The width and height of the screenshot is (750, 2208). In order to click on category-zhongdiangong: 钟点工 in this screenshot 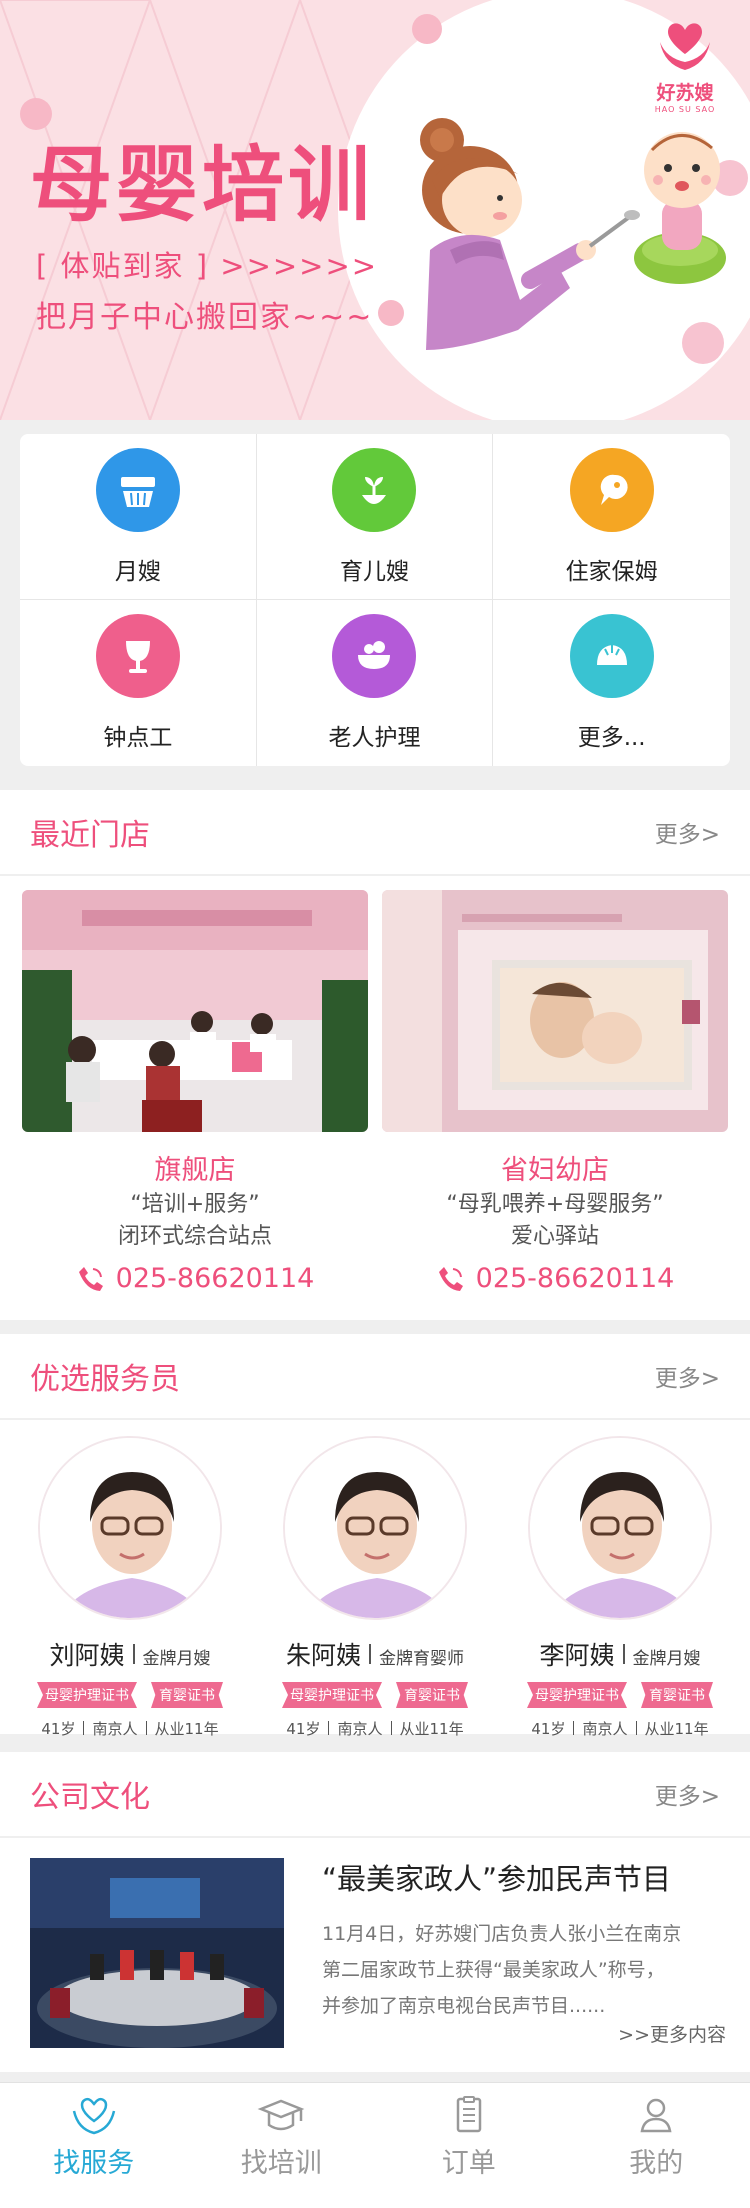, I will do `click(138, 683)`.